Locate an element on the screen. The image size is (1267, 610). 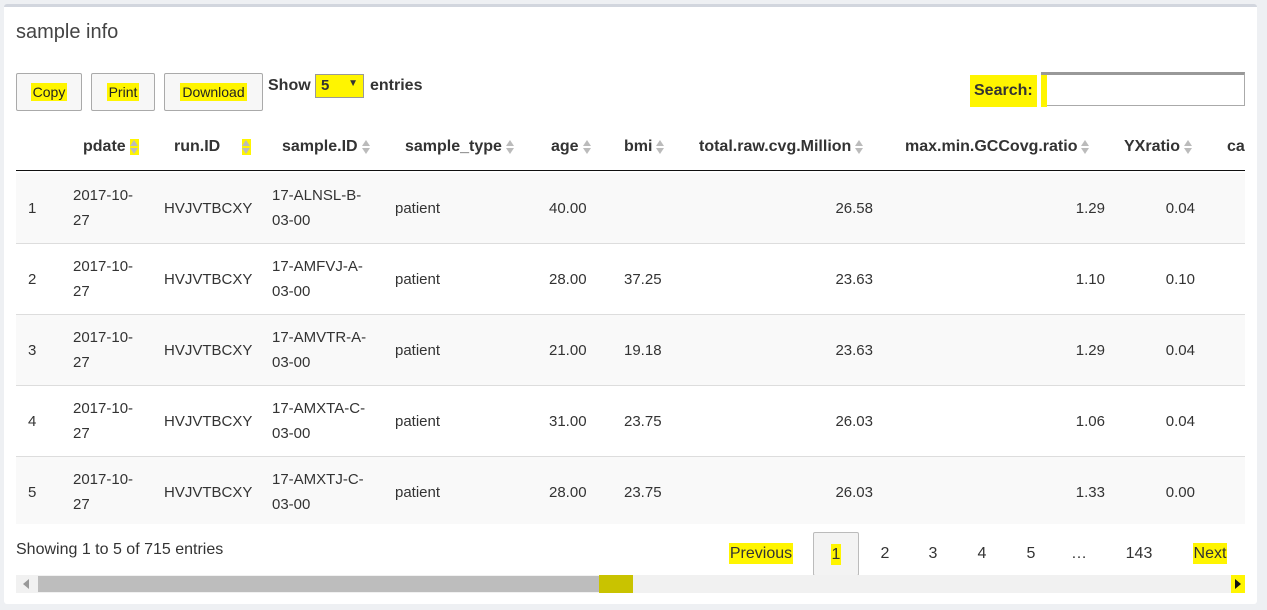
page-button-1: 1 is located at coordinates (836, 554).